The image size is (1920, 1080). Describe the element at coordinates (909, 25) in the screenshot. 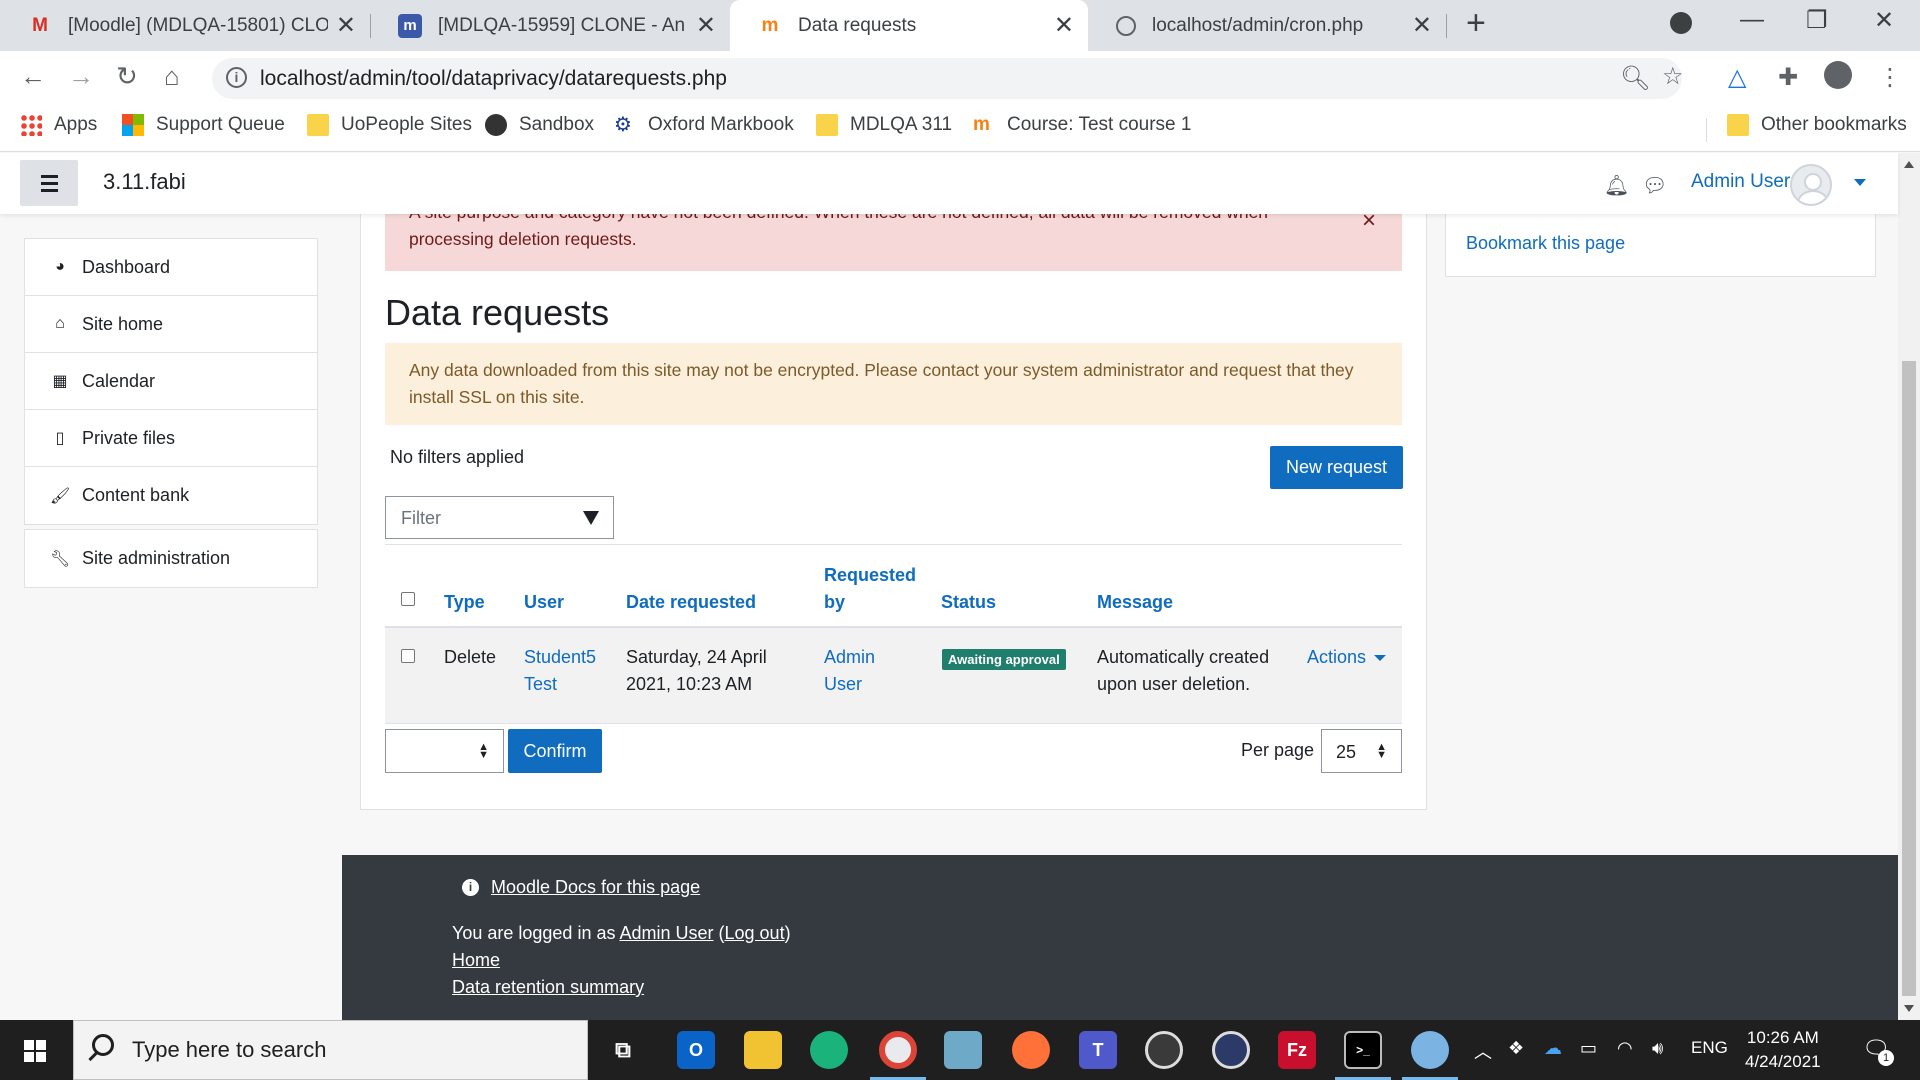

I see `browser-tab-data-requests: m Data requests ✕` at that location.